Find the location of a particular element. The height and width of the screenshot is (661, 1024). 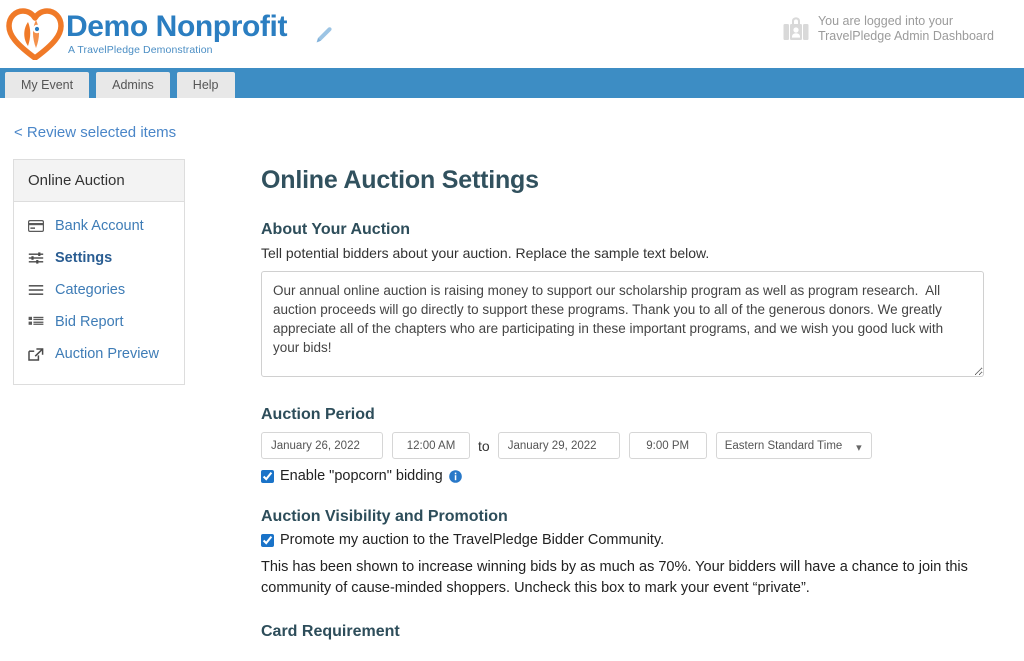

login-status-line2: TravelPledge Admin Dashboard is located at coordinates (905, 36).